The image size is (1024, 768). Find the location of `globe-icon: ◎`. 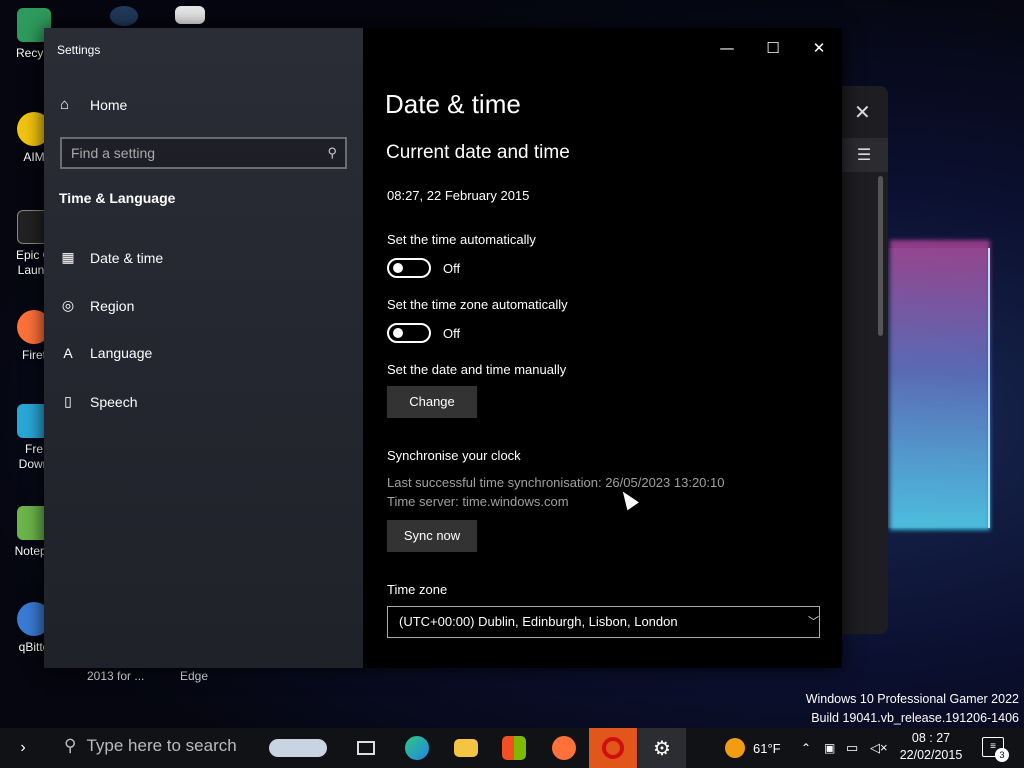

globe-icon: ◎ is located at coordinates (68, 305).